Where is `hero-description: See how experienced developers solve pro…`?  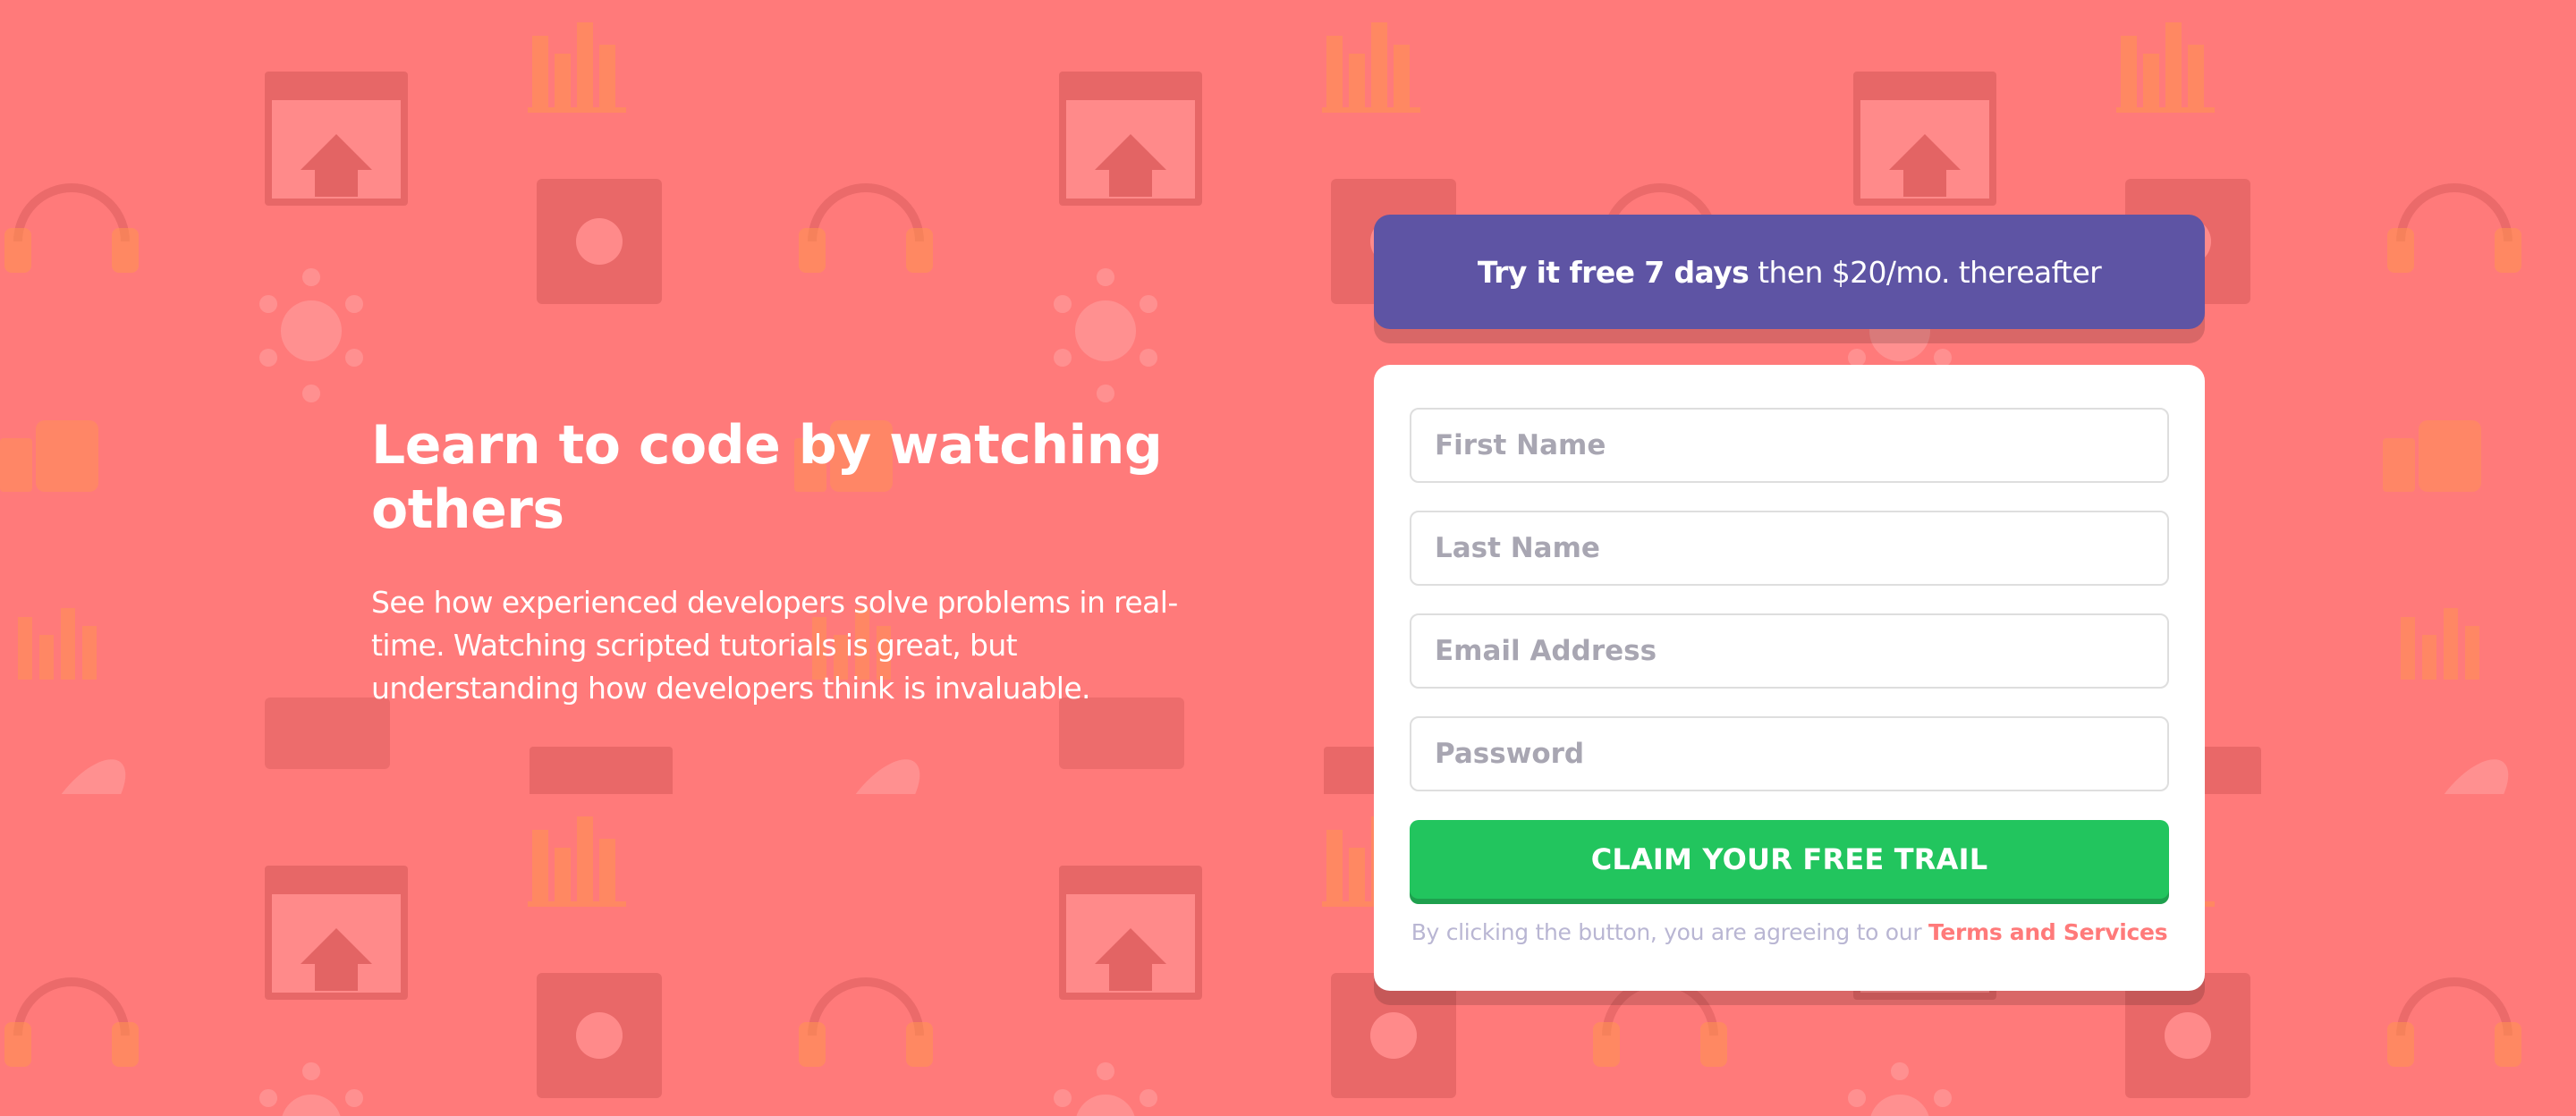 hero-description: See how experienced developers solve pro… is located at coordinates (774, 645).